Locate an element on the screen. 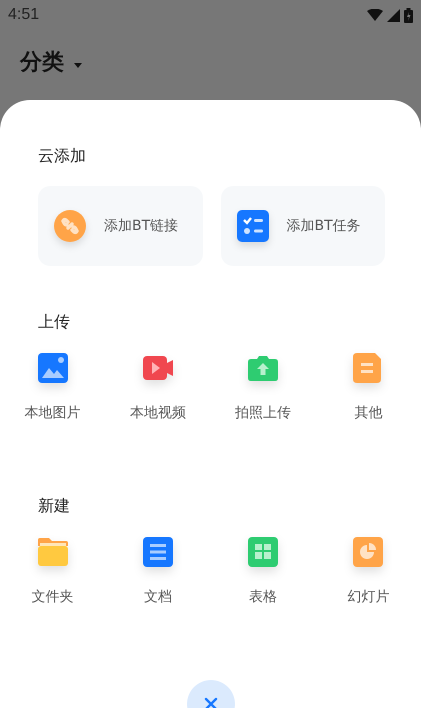 The image size is (421, 708). grid-item: 幻灯片 is located at coordinates (368, 571).